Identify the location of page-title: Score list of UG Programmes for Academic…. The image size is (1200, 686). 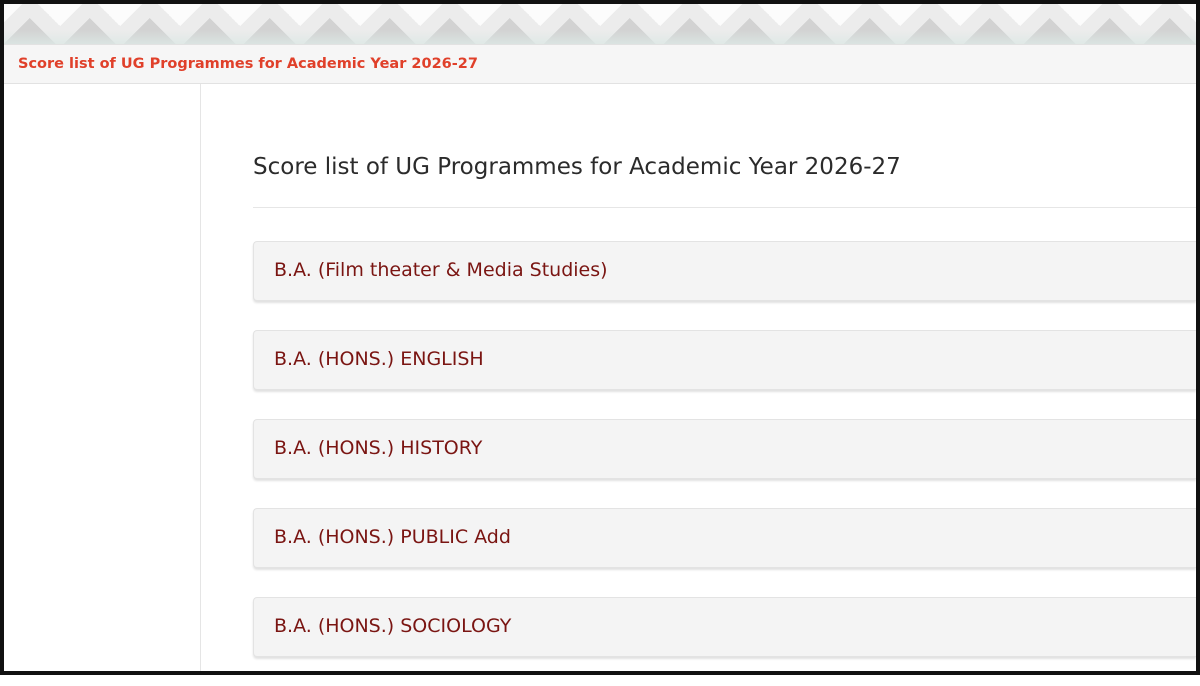
(577, 167).